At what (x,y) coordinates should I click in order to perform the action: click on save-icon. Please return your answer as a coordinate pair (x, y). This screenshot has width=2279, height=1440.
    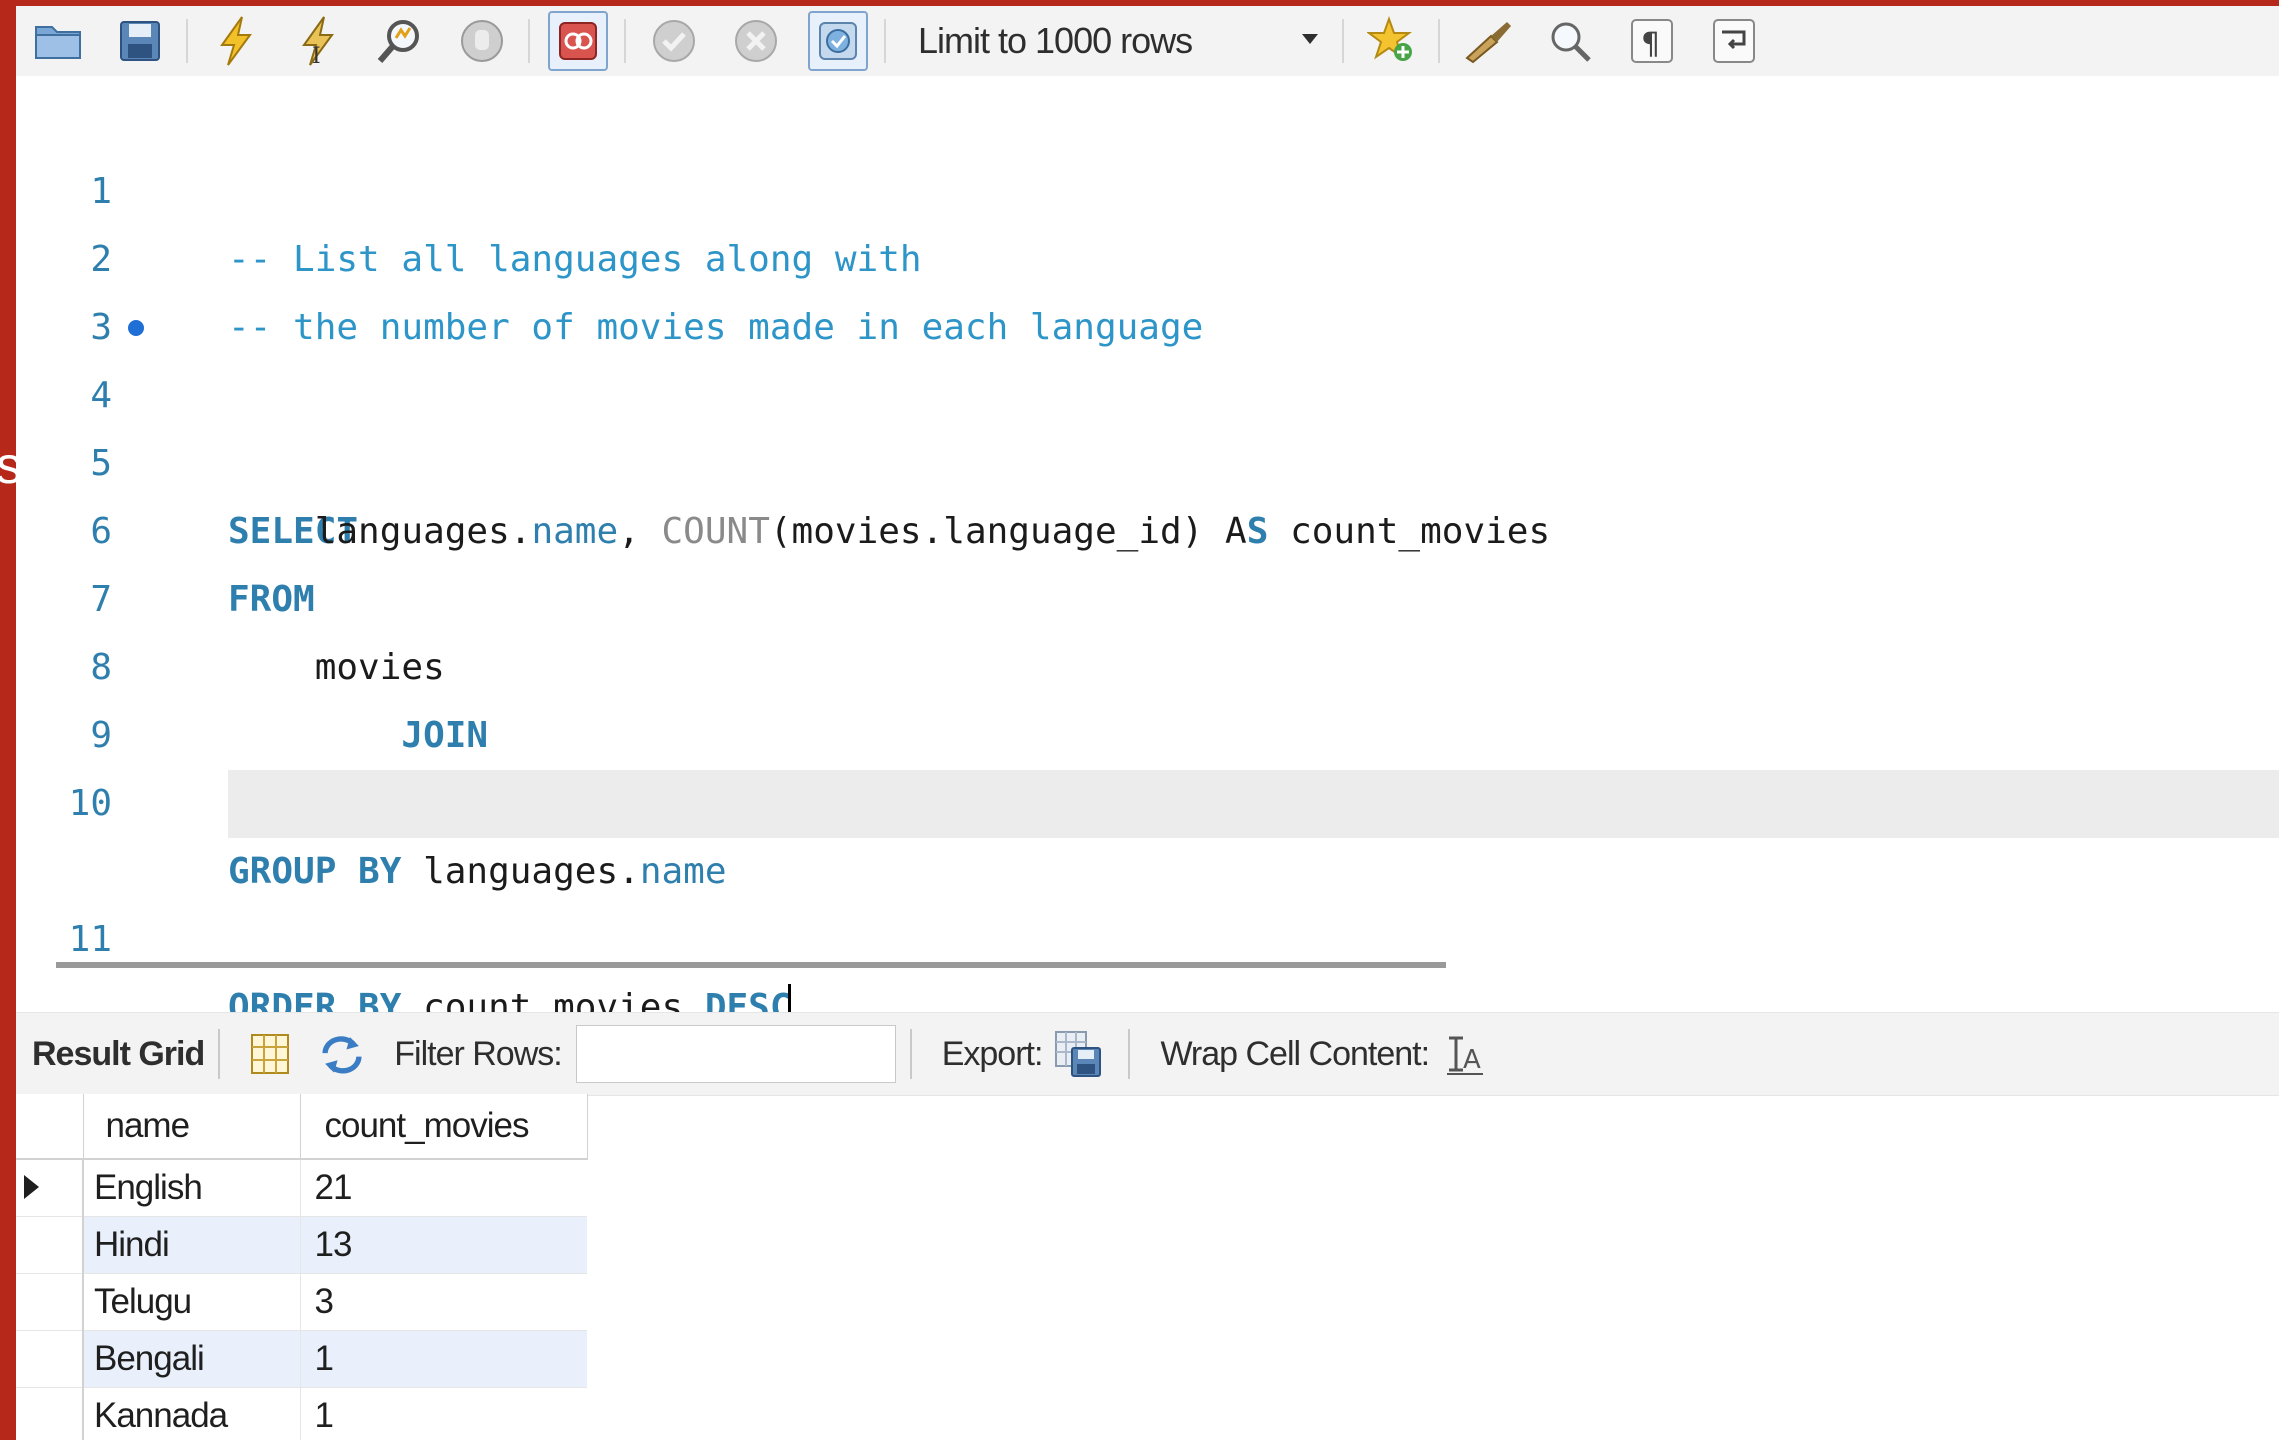
    Looking at the image, I should click on (140, 41).